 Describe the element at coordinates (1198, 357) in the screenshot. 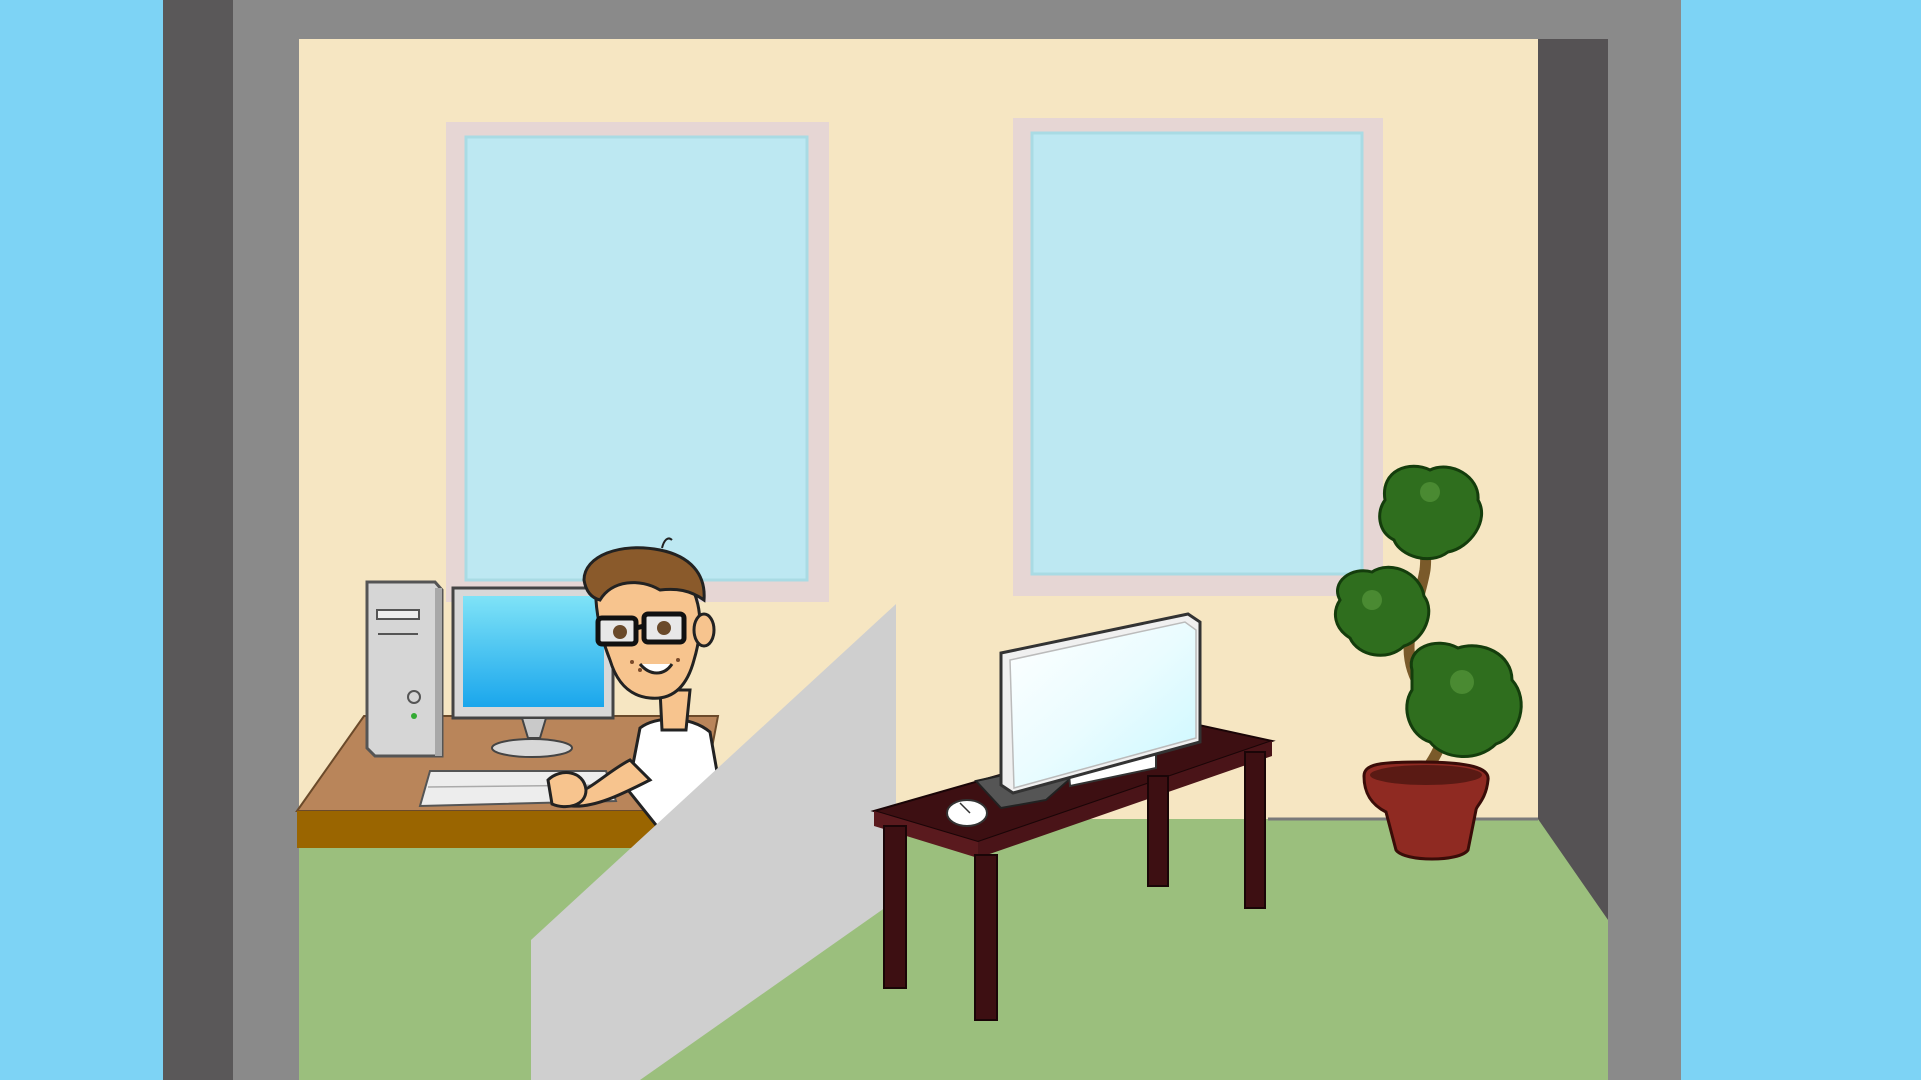

I see `window-right` at that location.